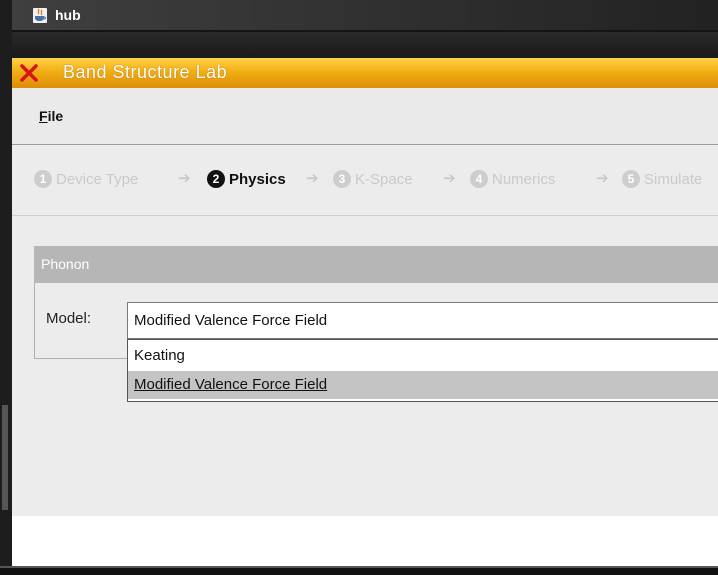 Image resolution: width=718 pixels, height=575 pixels. What do you see at coordinates (342, 179) in the screenshot?
I see `step-number: 3` at bounding box center [342, 179].